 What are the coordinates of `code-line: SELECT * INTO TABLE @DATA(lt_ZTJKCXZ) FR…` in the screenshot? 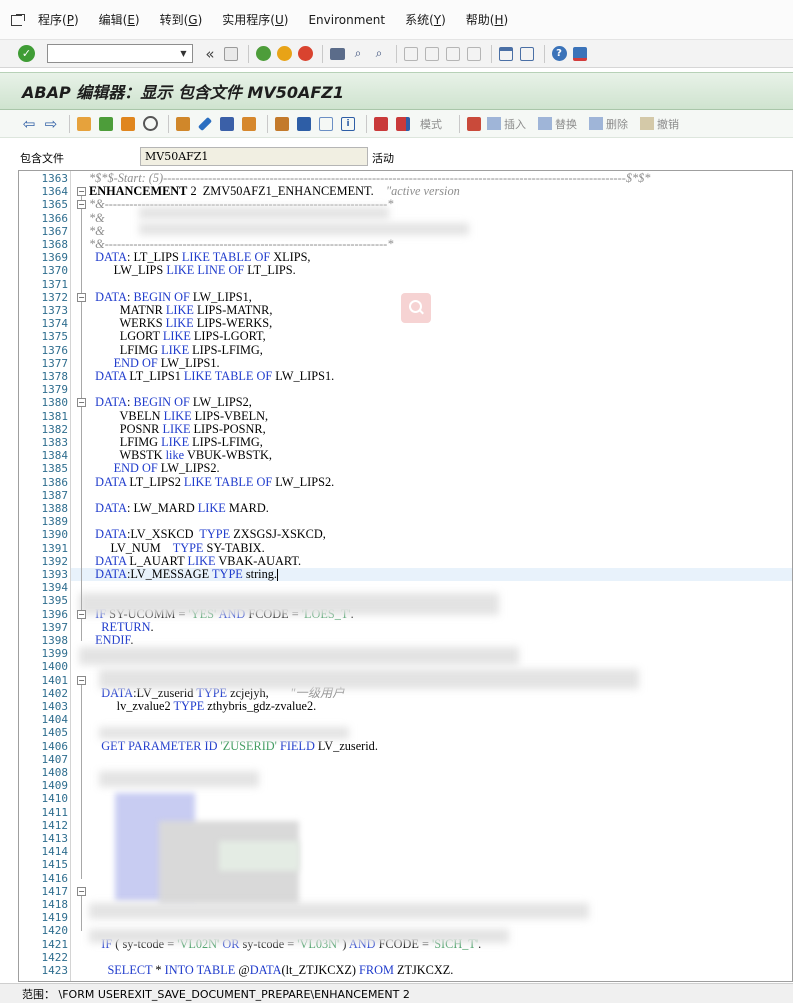 It's located at (271, 970).